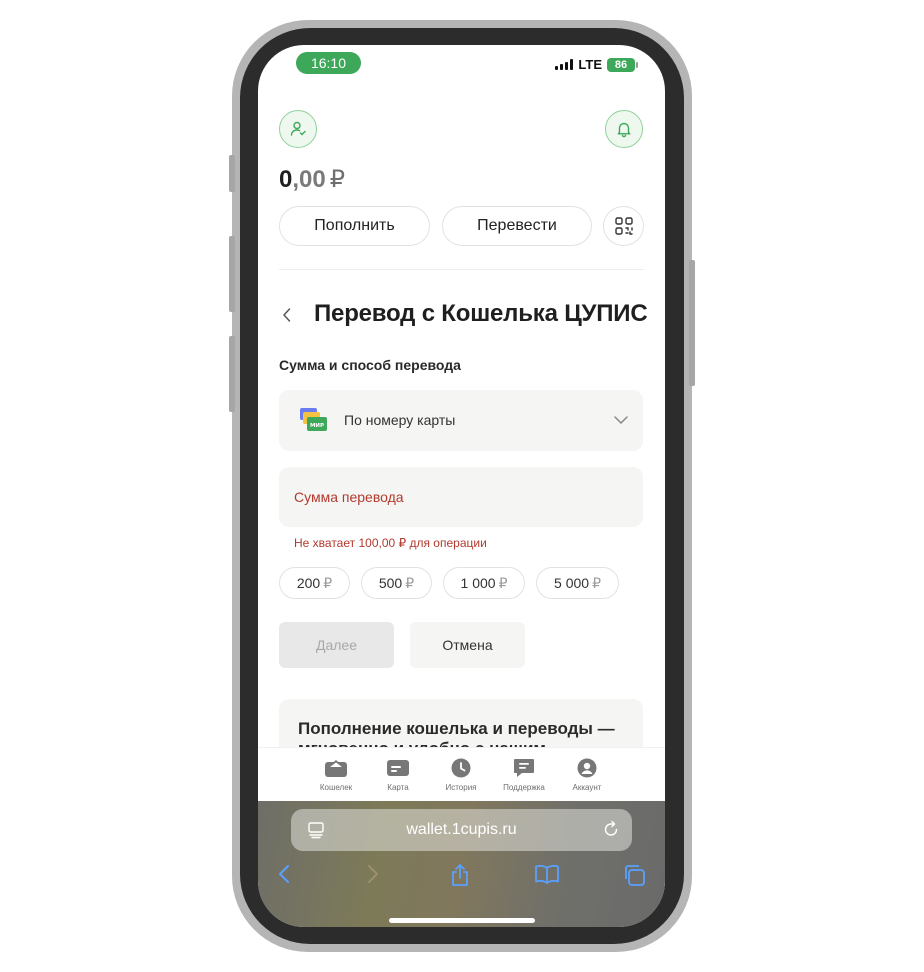  What do you see at coordinates (232, 274) in the screenshot?
I see `side-button-volume-up` at bounding box center [232, 274].